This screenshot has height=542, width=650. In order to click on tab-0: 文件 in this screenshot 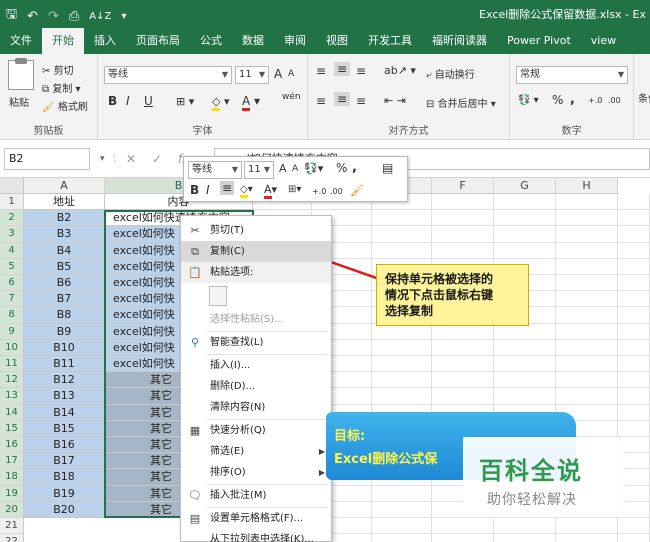, I will do `click(21, 41)`.